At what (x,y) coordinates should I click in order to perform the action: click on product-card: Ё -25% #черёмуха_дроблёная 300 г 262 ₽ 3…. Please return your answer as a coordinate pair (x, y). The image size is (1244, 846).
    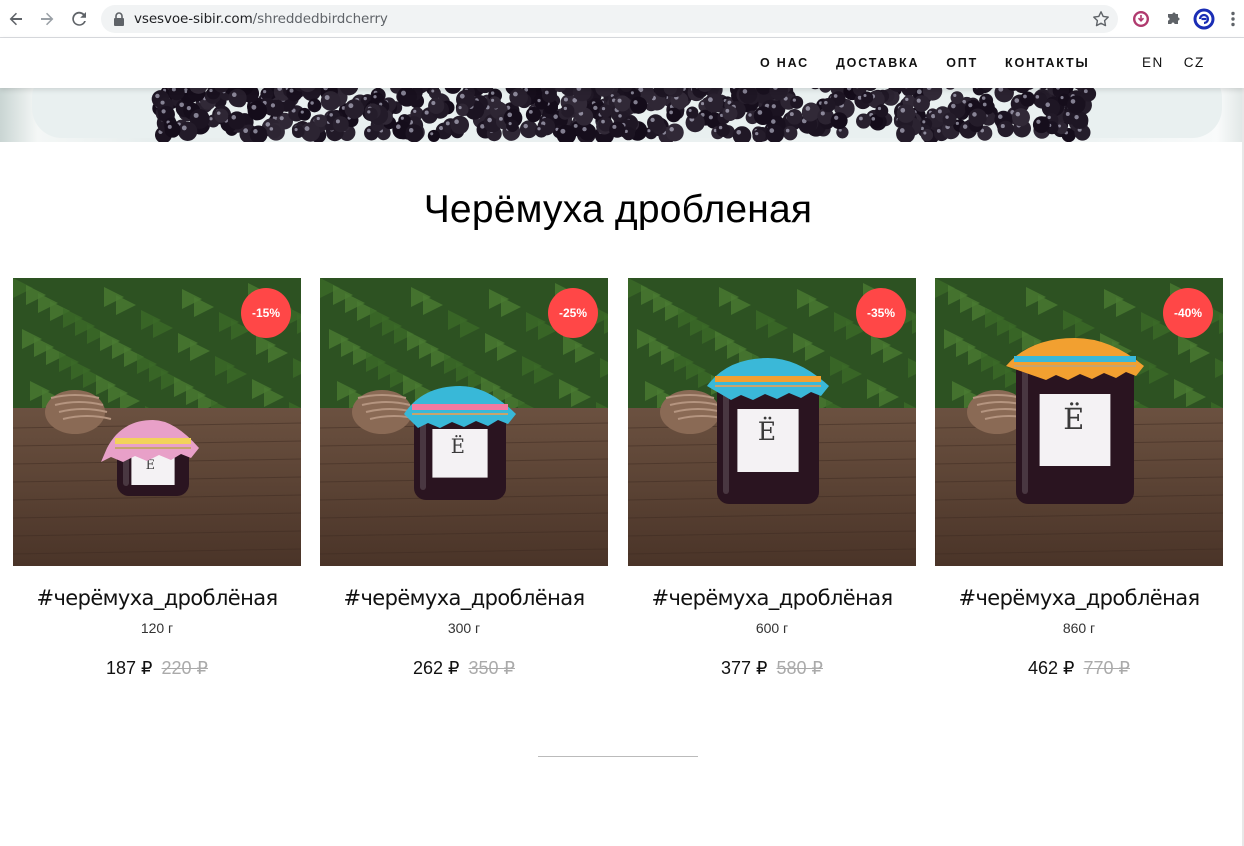
    Looking at the image, I should click on (464, 478).